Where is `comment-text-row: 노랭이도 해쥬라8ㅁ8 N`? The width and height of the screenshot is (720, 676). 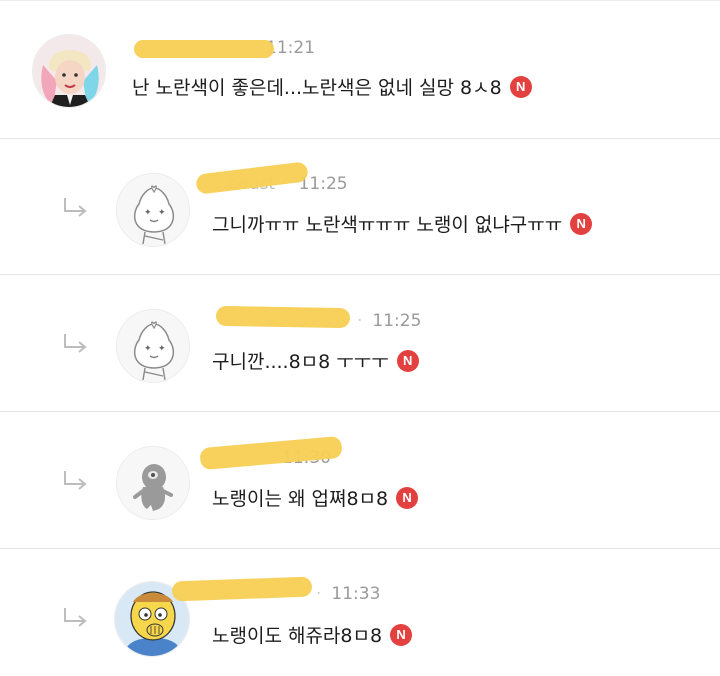 comment-text-row: 노랭이도 해쥬라8ㅁ8 N is located at coordinates (312, 634).